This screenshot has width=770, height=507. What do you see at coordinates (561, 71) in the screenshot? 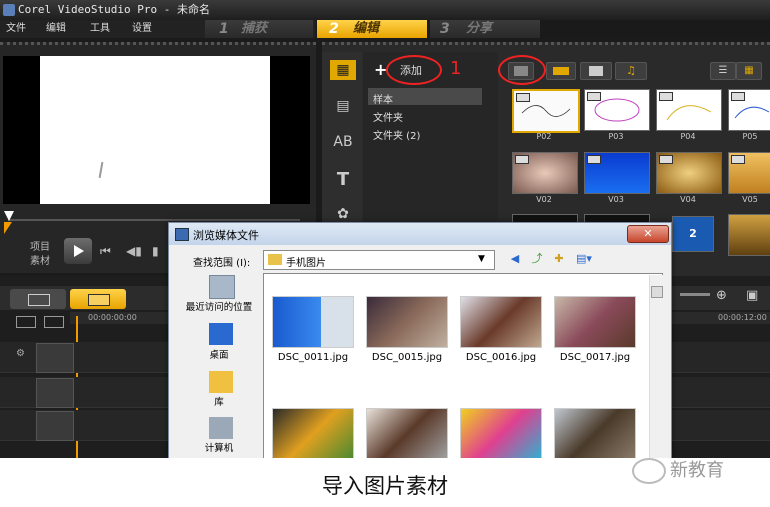
I see `show-video-icon` at bounding box center [561, 71].